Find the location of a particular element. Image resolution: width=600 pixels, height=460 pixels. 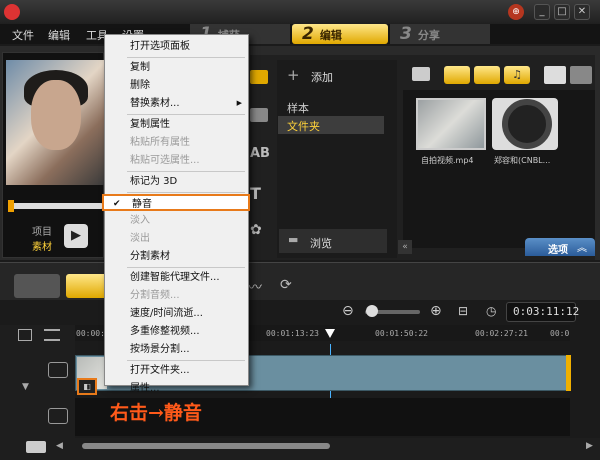

play-button: ▶ is located at coordinates (76, 236).